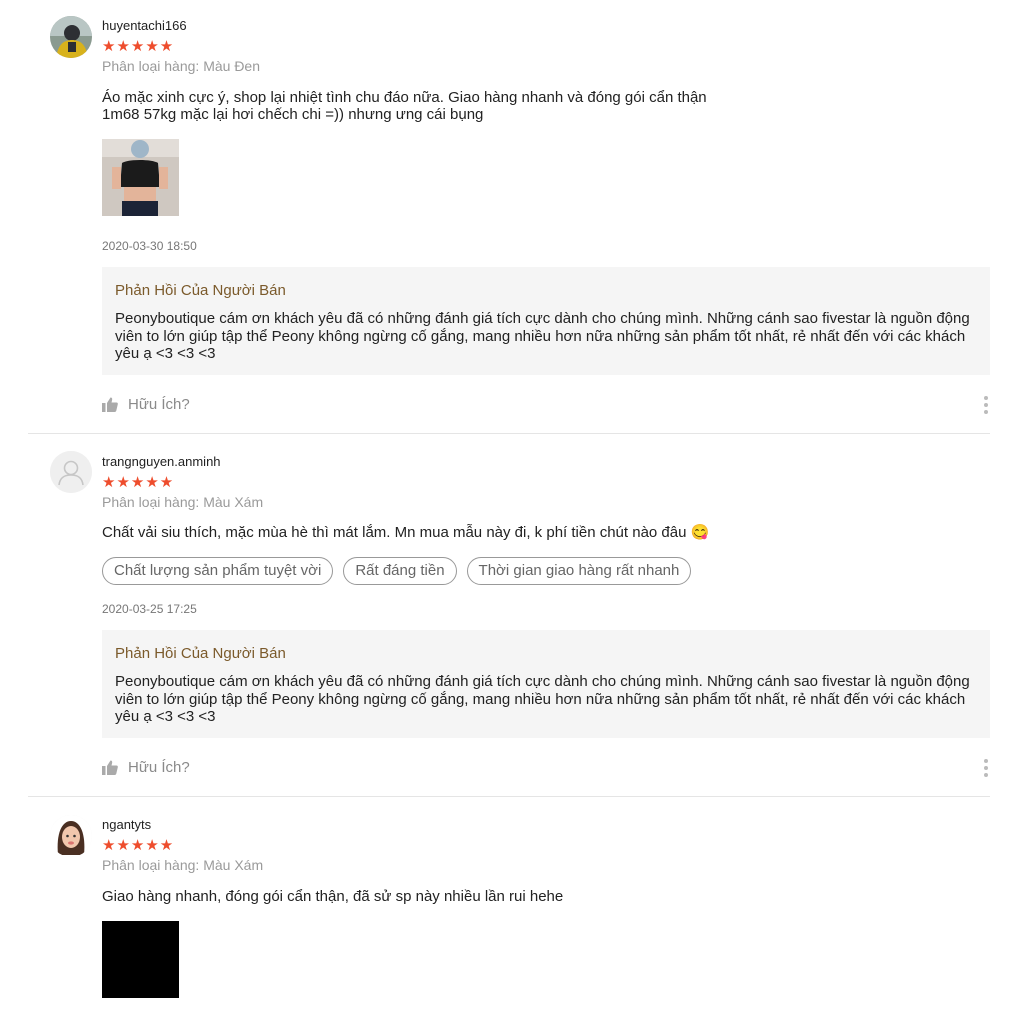  Describe the element at coordinates (149, 609) in the screenshot. I see `review-date: 2020-03-25 17:25` at that location.